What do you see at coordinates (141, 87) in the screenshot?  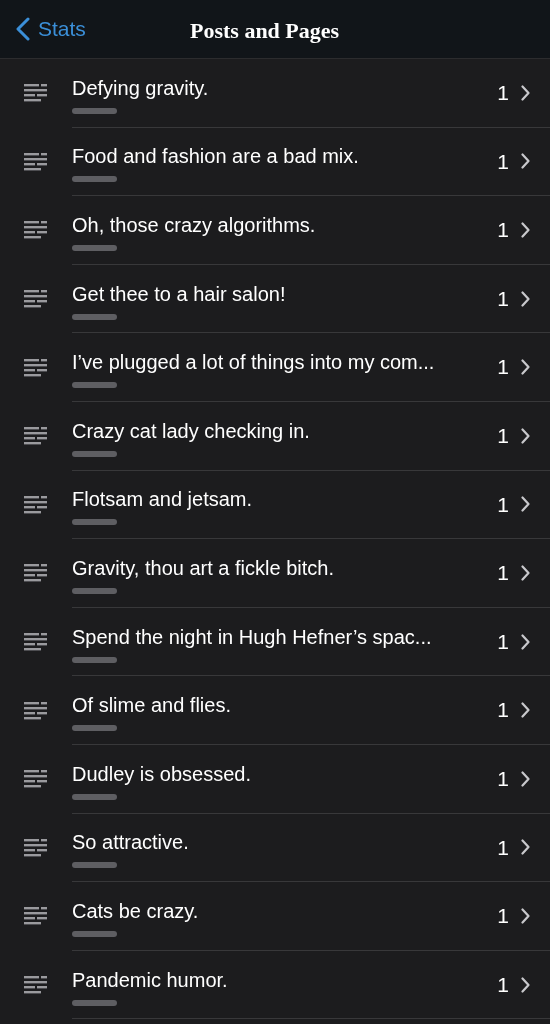 I see `post-title: Defying gravity.` at bounding box center [141, 87].